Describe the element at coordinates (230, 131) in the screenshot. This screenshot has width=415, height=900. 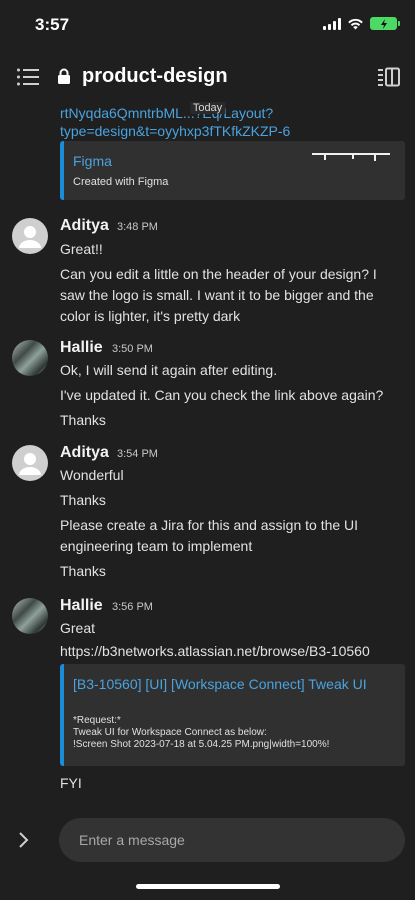
I see `figma-link-line2: type=design&t=oyyhxp3fTKfkZKZP-6` at that location.